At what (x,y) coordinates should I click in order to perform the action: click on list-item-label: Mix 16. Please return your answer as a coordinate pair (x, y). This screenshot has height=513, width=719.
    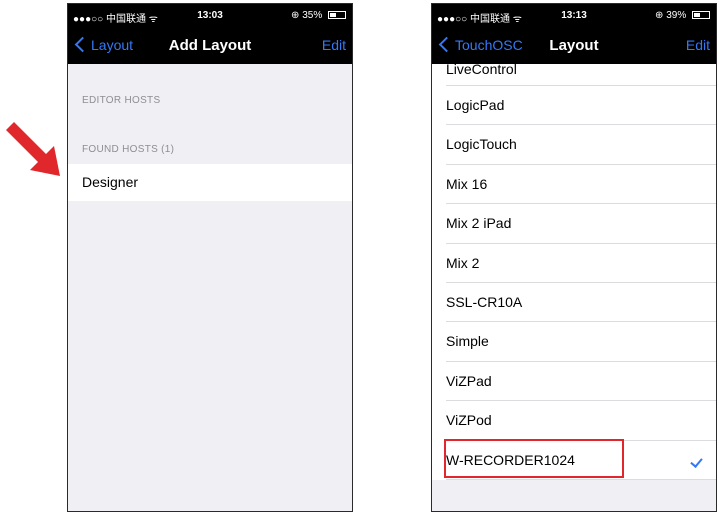
    Looking at the image, I should click on (467, 183).